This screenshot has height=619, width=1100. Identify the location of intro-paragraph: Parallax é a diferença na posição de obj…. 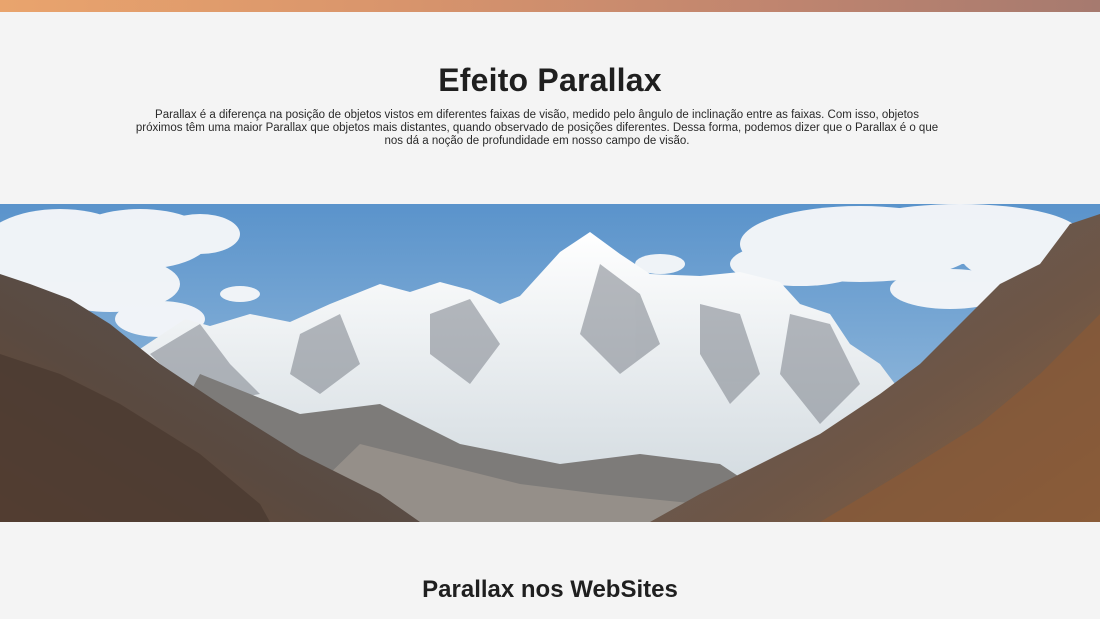
(537, 128).